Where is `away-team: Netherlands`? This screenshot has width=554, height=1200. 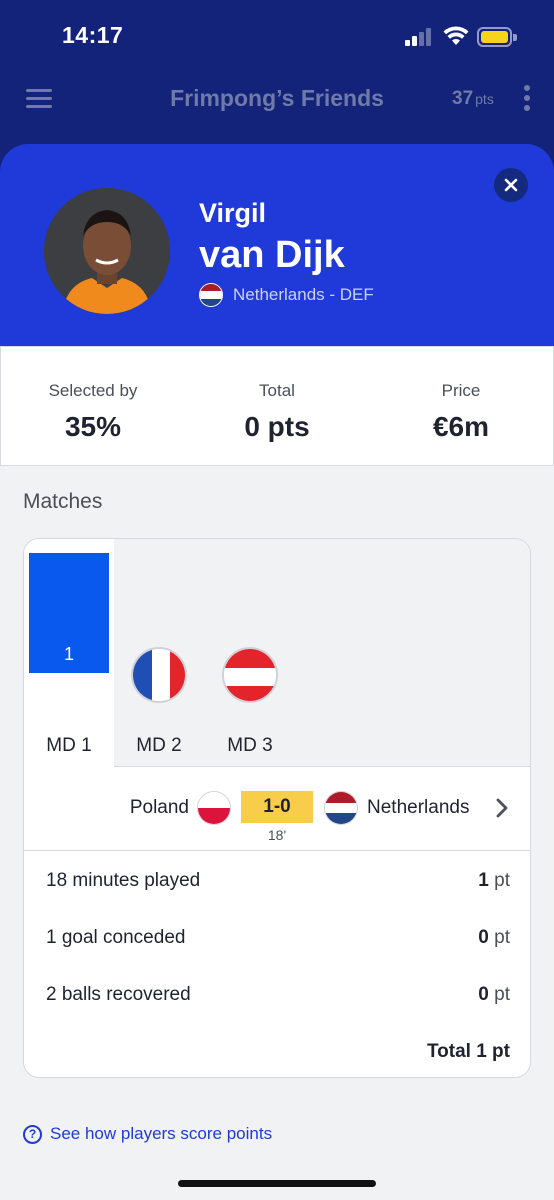
away-team: Netherlands is located at coordinates (418, 807).